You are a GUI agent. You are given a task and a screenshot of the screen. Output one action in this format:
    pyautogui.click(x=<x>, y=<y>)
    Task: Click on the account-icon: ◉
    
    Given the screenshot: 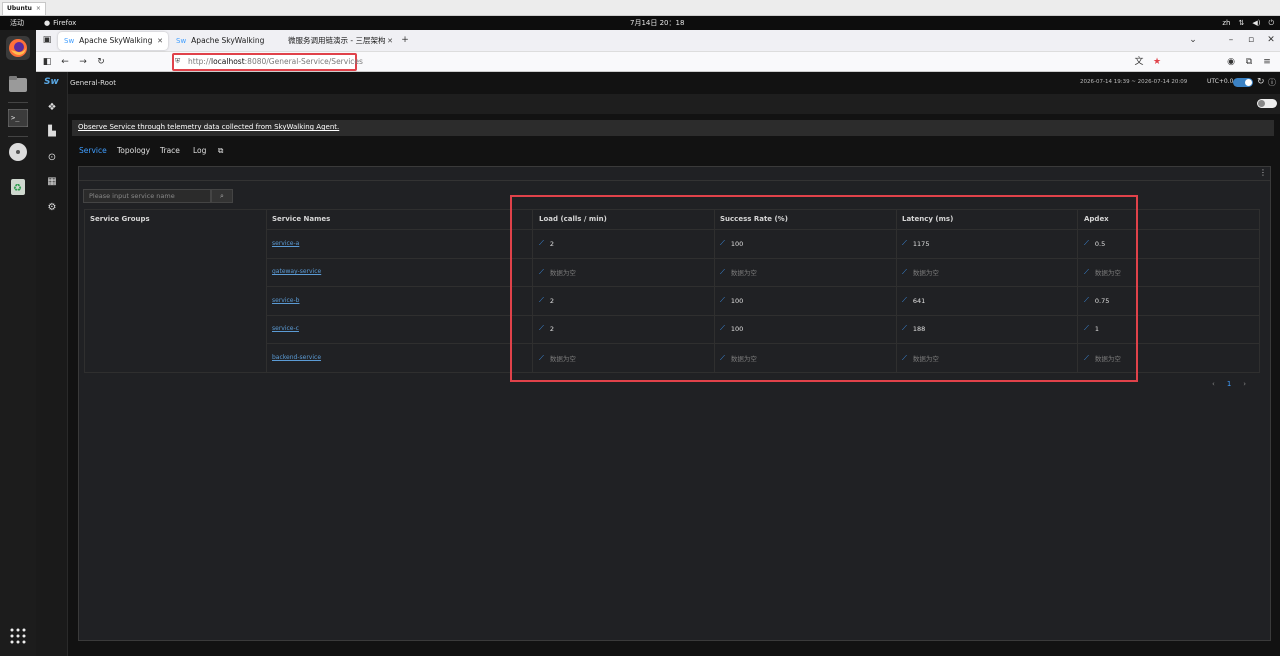 What is the action you would take?
    pyautogui.click(x=1231, y=62)
    